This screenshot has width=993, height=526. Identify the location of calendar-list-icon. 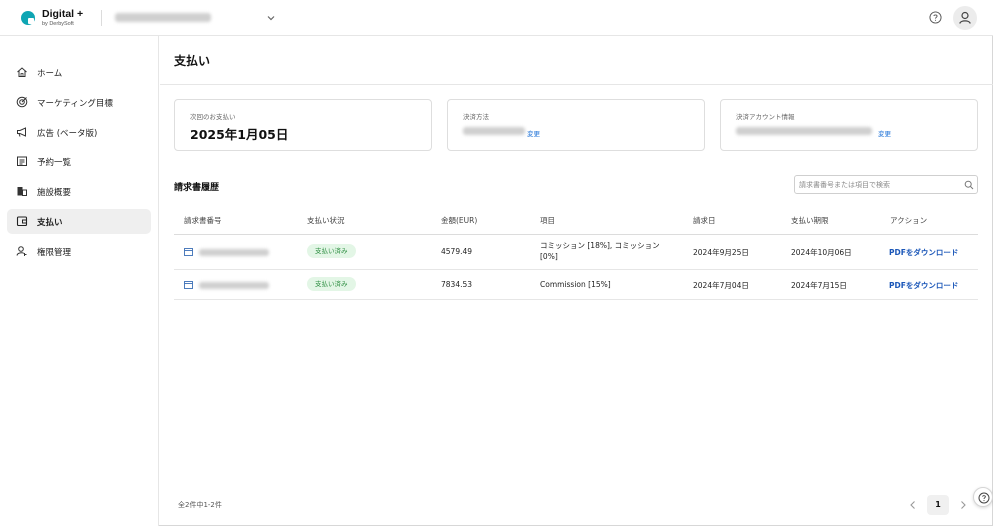
(22, 161).